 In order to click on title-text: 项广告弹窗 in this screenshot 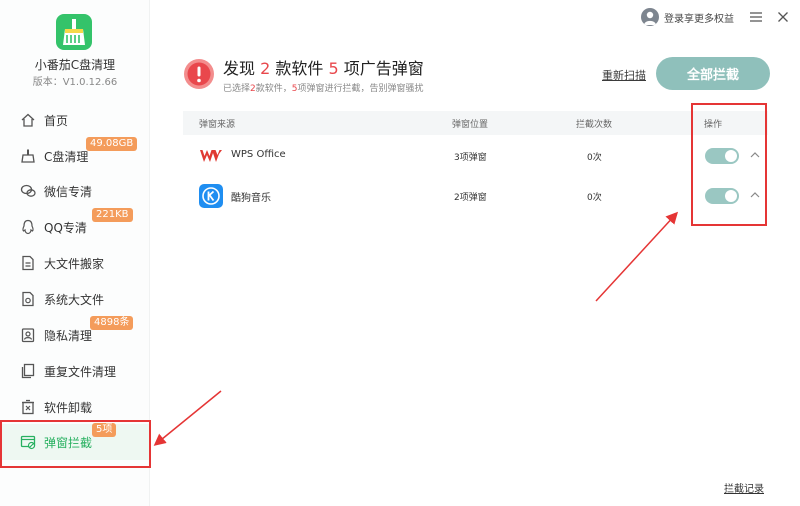, I will do `click(383, 68)`.